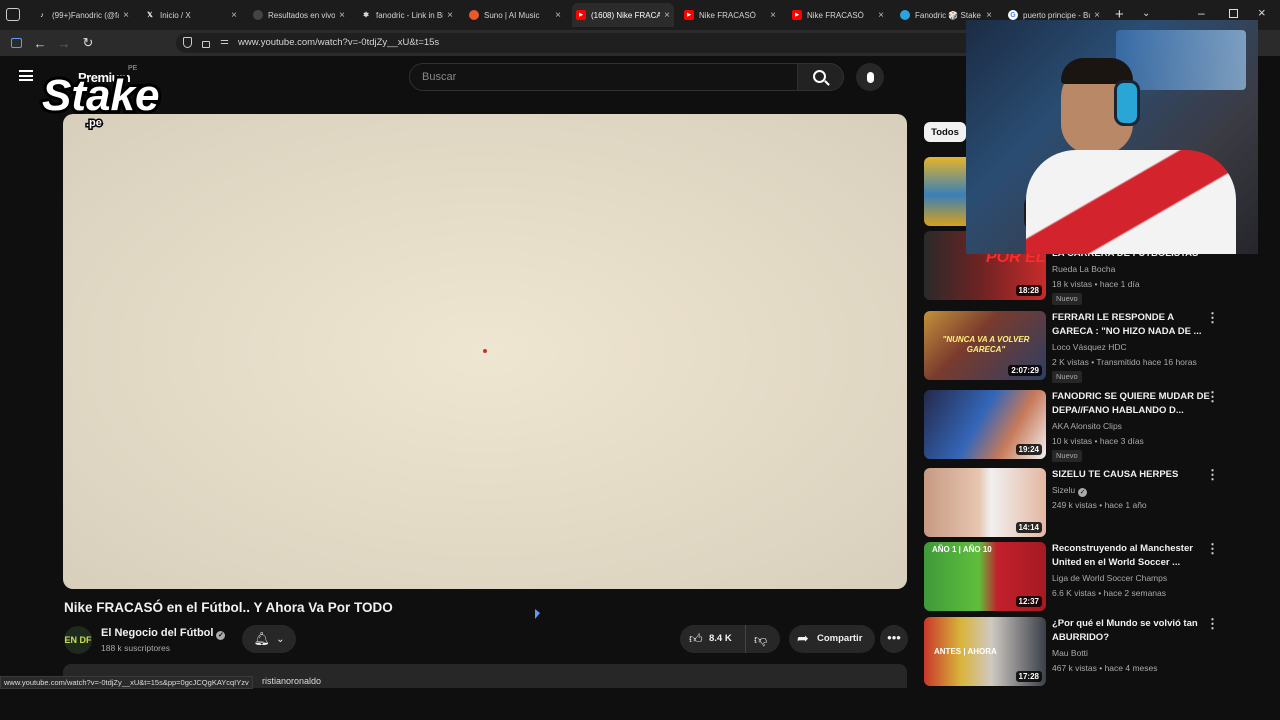  Describe the element at coordinates (1057, 15) in the screenshot. I see `tab-label: puerto principe - Bu` at that location.